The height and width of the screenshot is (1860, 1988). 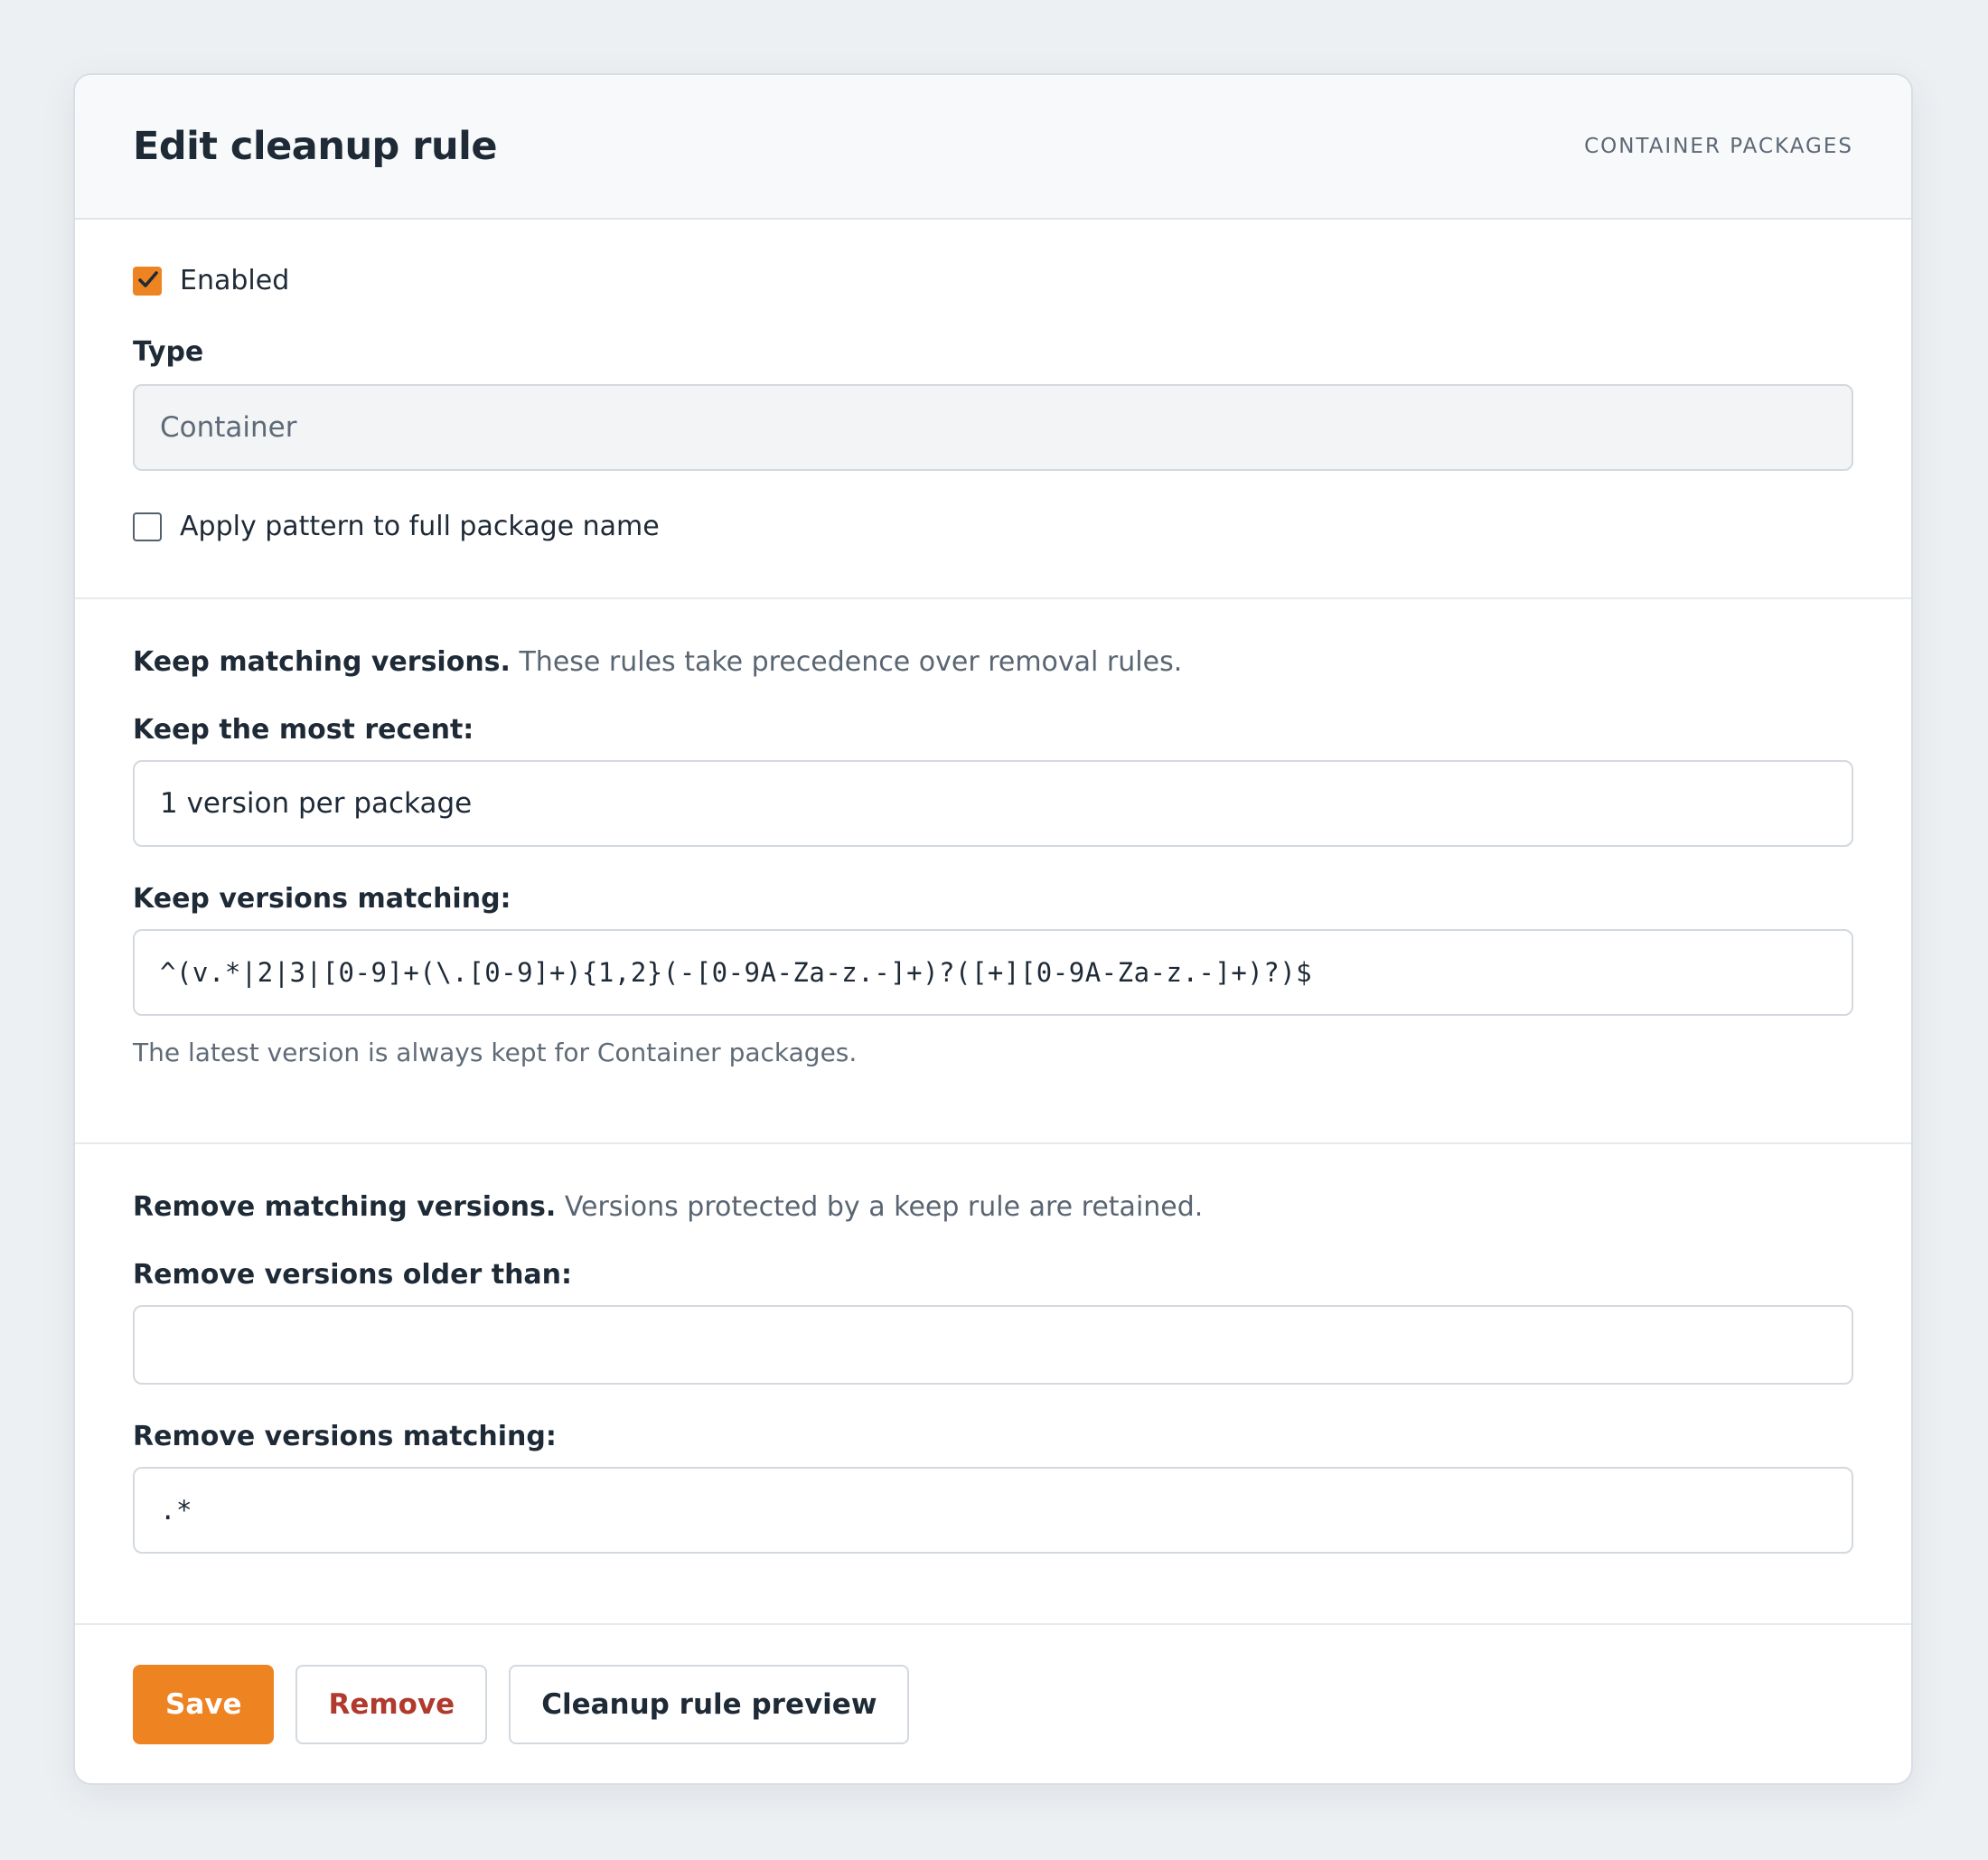 What do you see at coordinates (1718, 146) in the screenshot?
I see `package-type-caption: CONTAINER PACKAGES` at bounding box center [1718, 146].